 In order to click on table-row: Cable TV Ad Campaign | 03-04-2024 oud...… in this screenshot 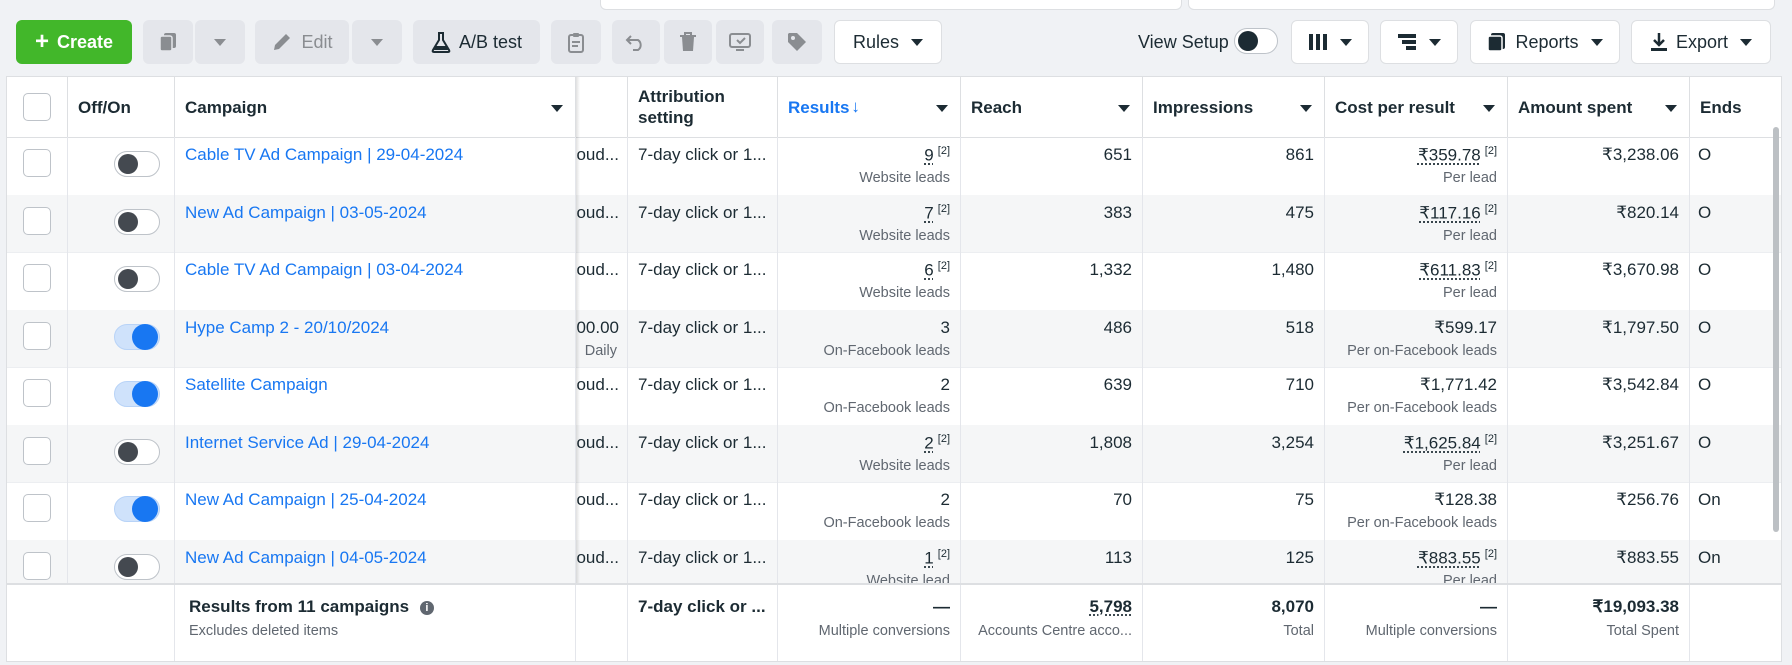, I will do `click(894, 281)`.